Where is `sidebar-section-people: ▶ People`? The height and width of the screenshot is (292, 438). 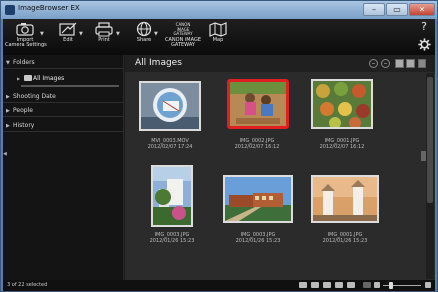 sidebar-section-people: ▶ People is located at coordinates (63, 111).